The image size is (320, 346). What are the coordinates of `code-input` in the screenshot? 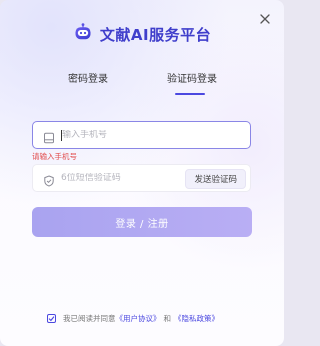 It's located at (116, 178).